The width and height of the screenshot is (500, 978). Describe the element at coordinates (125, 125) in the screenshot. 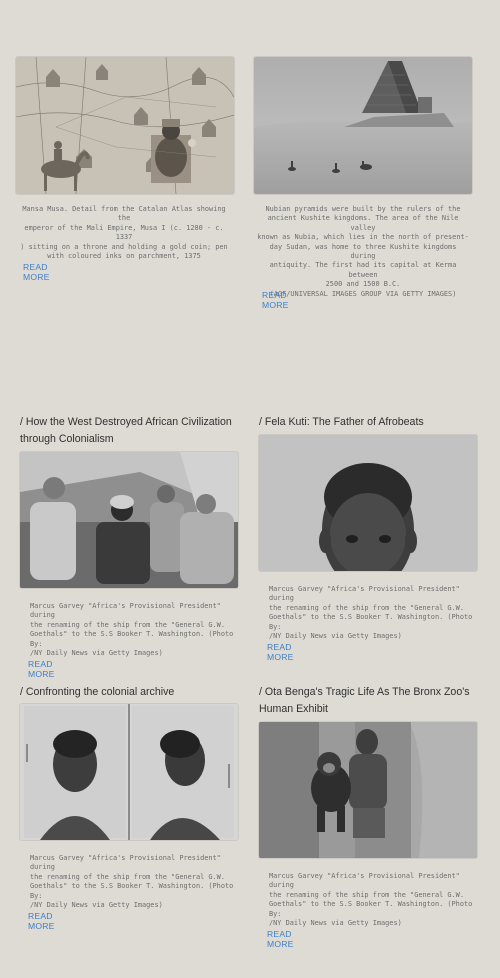

I see `catalan-atlas-image` at that location.